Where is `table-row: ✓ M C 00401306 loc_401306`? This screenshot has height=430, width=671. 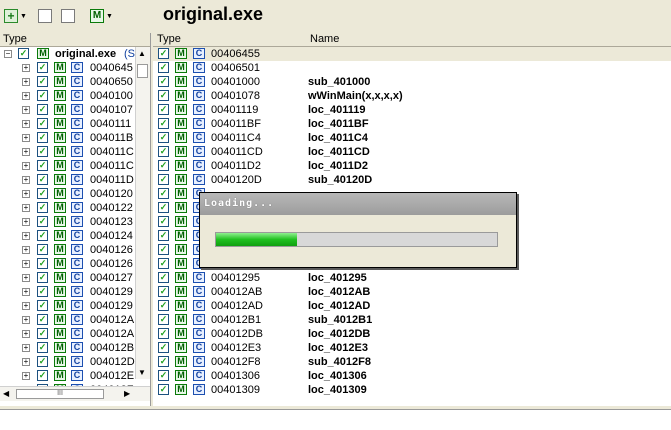
table-row: ✓ M C 00401306 loc_401306 is located at coordinates (412, 376).